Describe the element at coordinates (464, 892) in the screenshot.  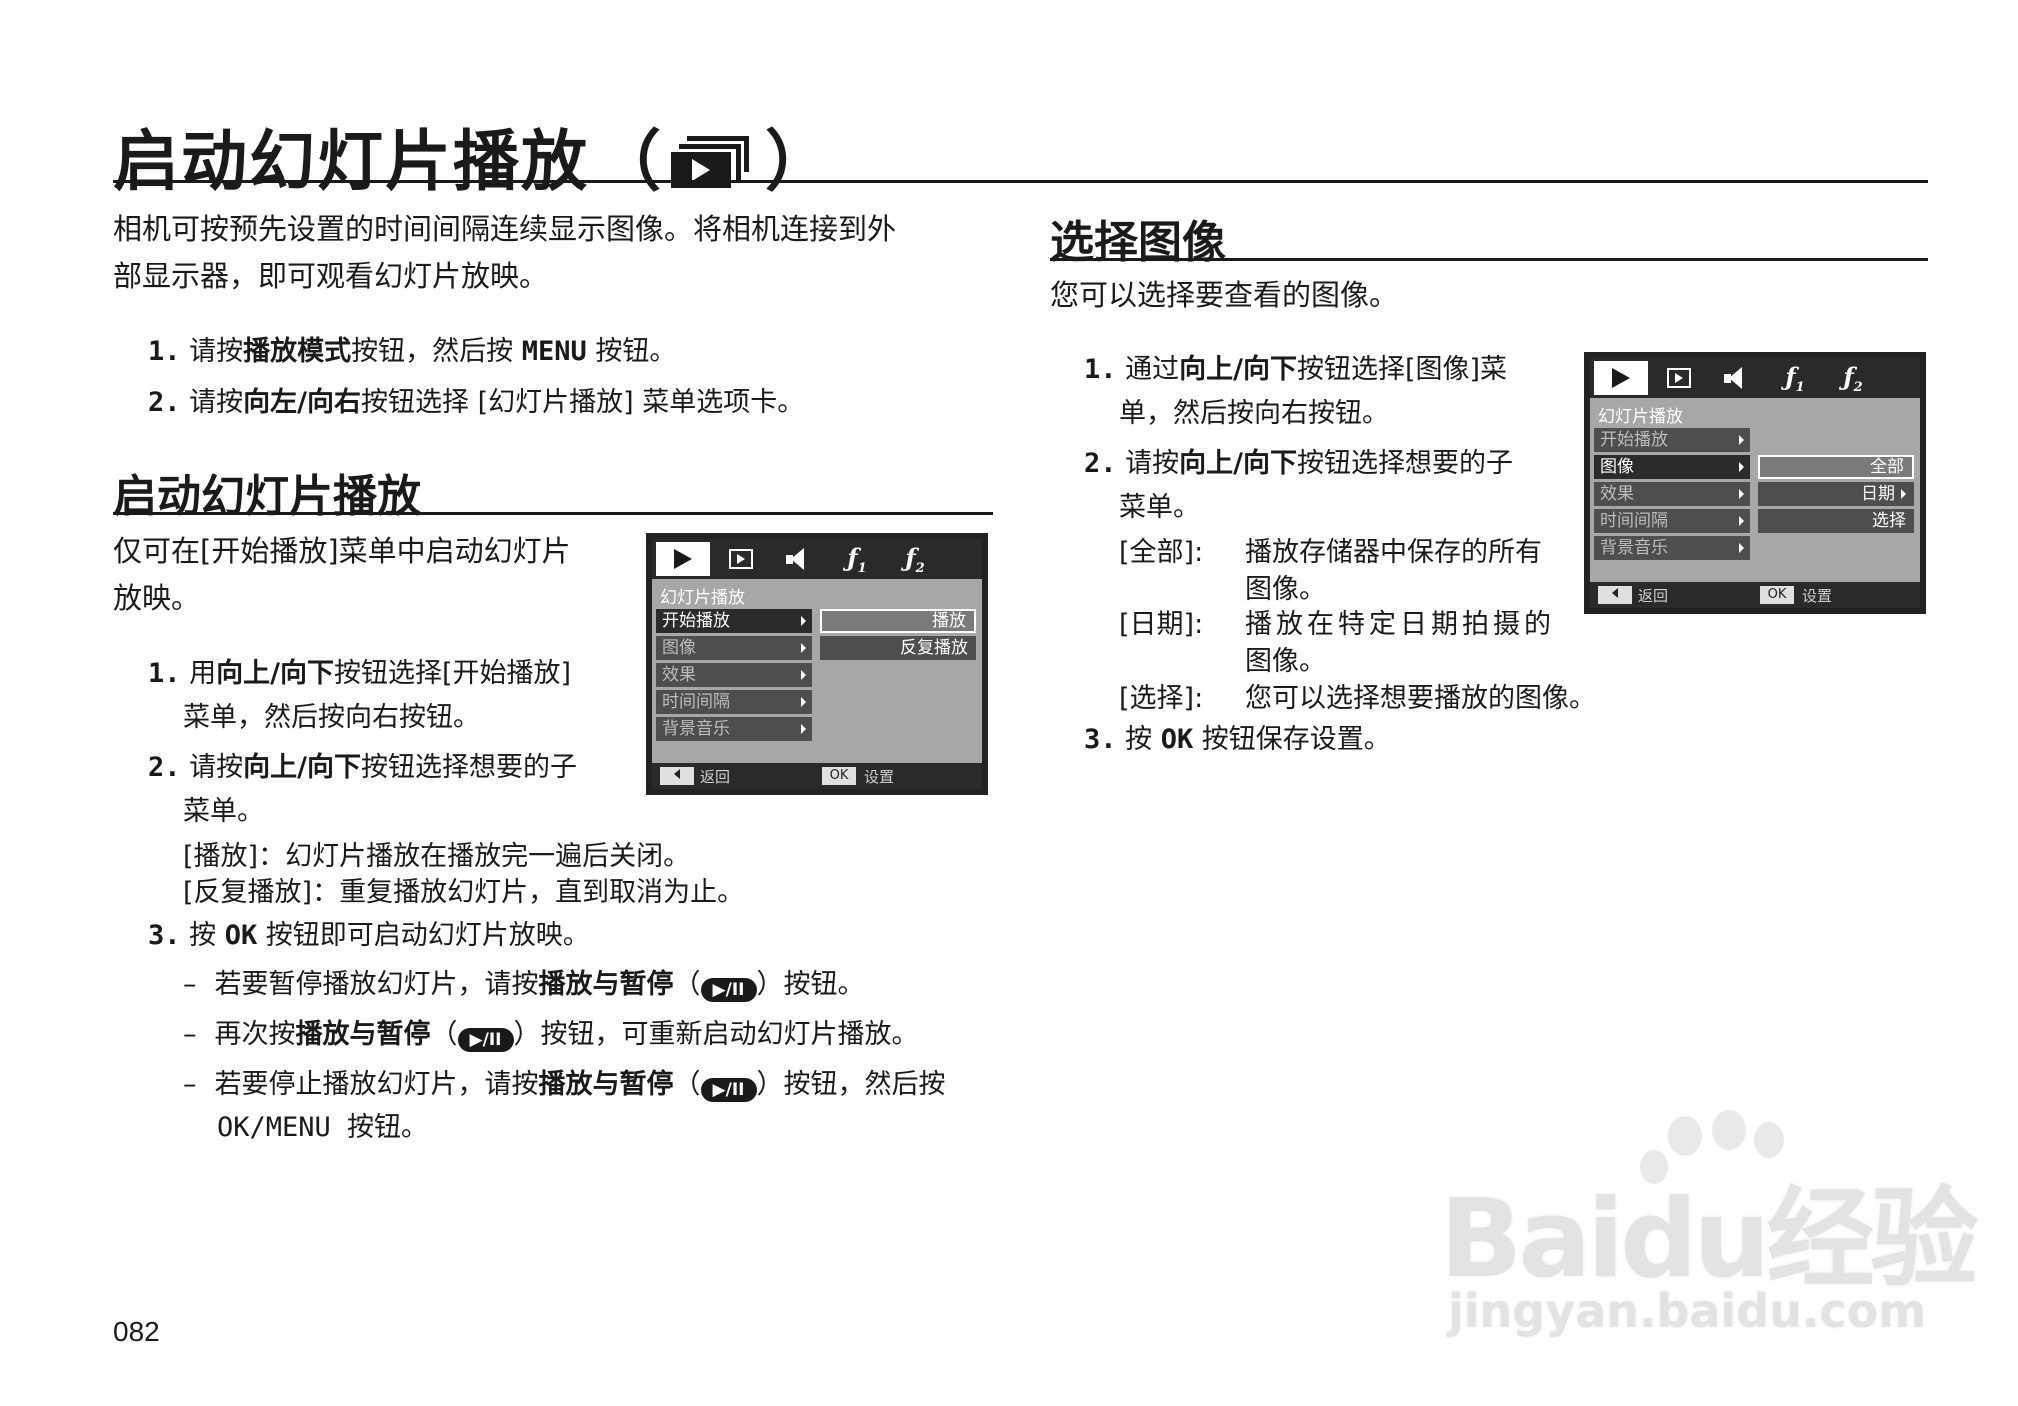
I see `start-option-repeat: [反复播放]：重复播放幻灯片，直到取消为止。` at that location.